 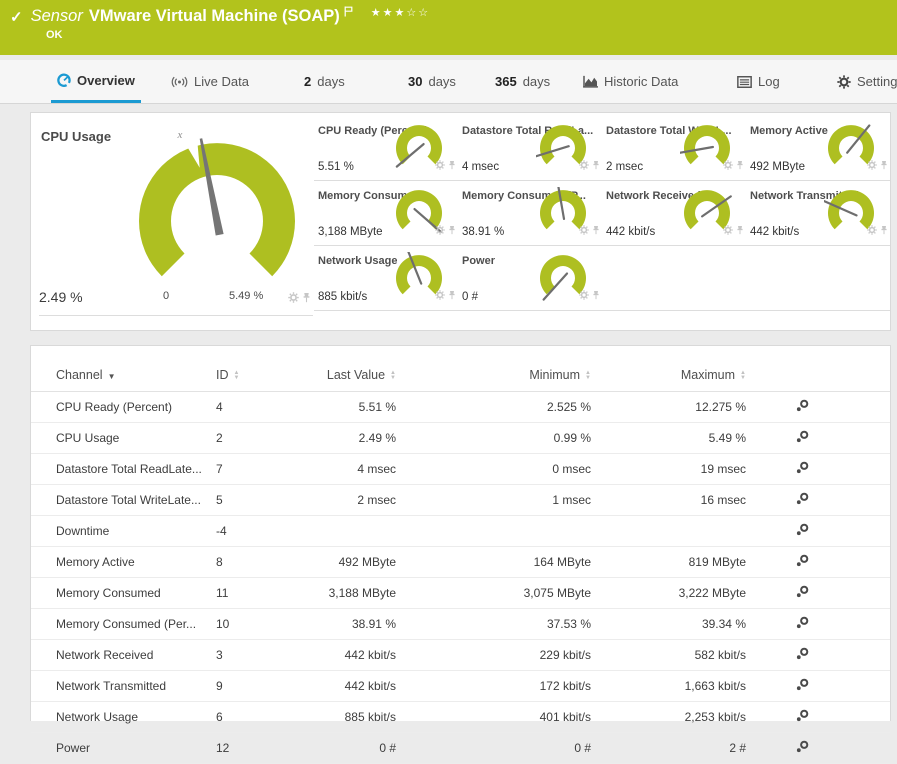 I want to click on mini-gauge-memory-active: Memory Active 492 MByte, so click(x=818, y=150).